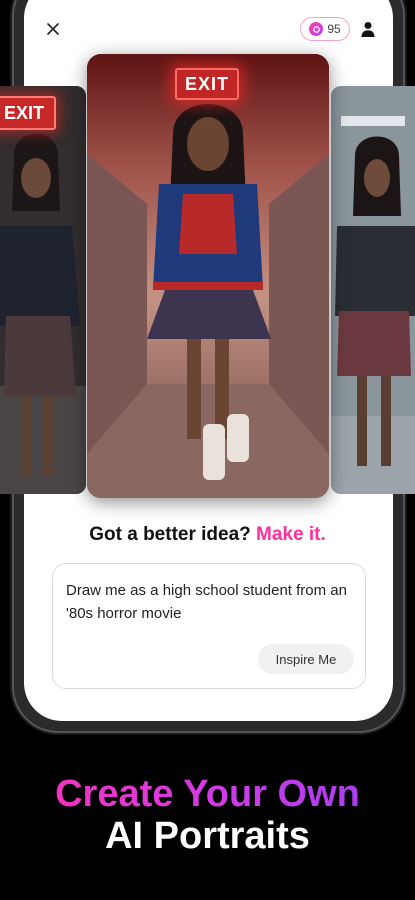 This screenshot has width=415, height=900. I want to click on exit-sign-left: EXIT, so click(28, 113).